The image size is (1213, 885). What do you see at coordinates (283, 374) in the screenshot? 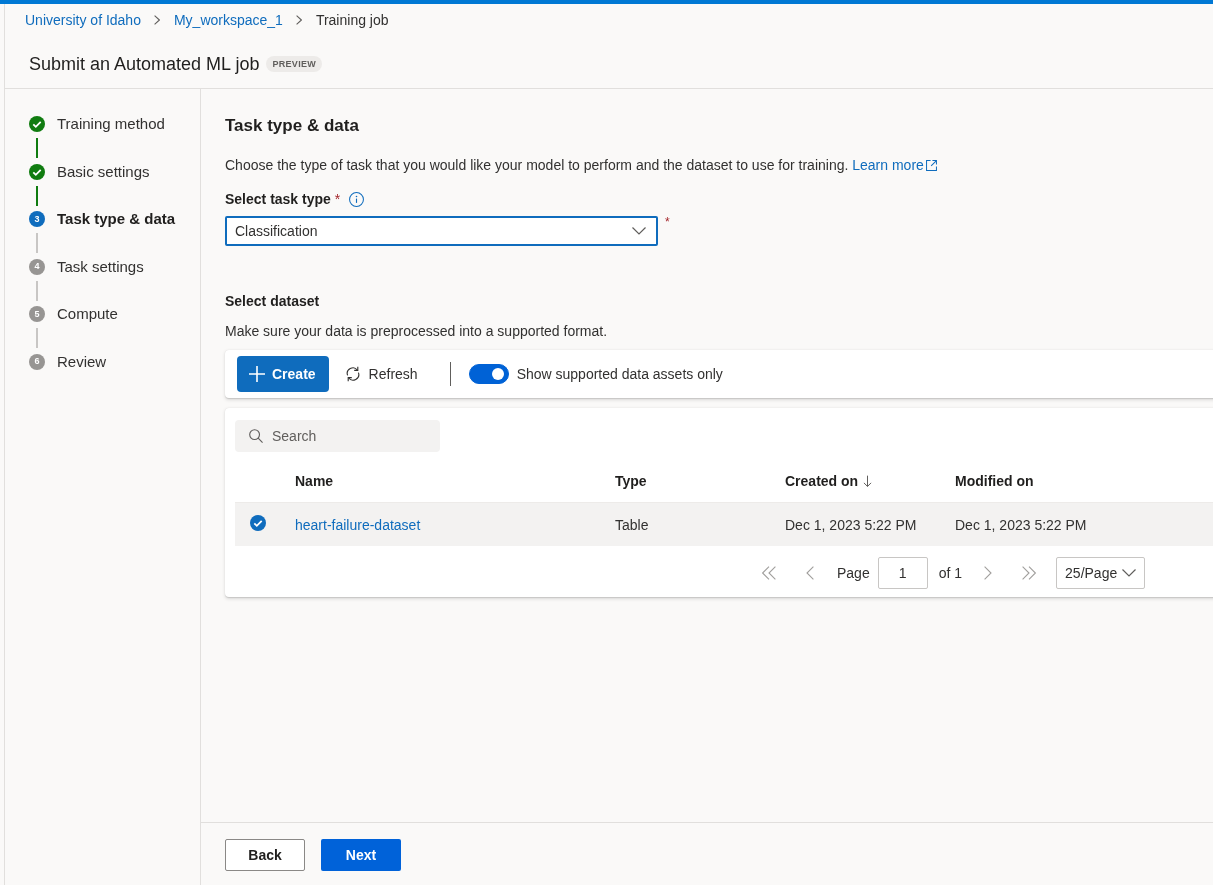
I see `create-button: Create` at bounding box center [283, 374].